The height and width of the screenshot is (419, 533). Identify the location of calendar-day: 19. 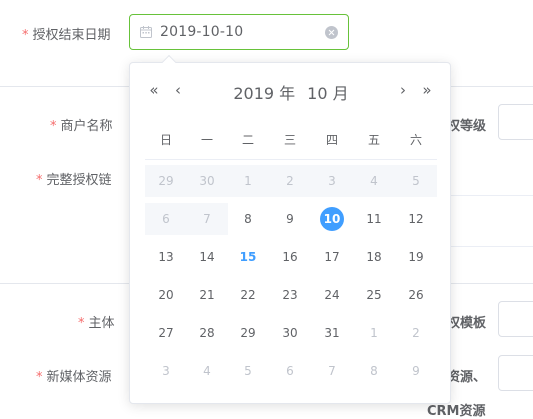
(416, 257).